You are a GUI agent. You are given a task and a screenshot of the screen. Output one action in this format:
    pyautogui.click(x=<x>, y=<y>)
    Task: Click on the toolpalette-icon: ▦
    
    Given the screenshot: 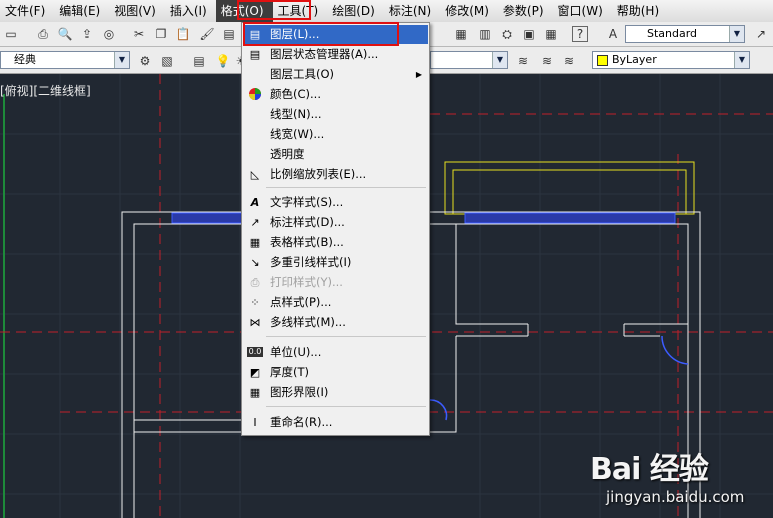 What is the action you would take?
    pyautogui.click(x=461, y=34)
    